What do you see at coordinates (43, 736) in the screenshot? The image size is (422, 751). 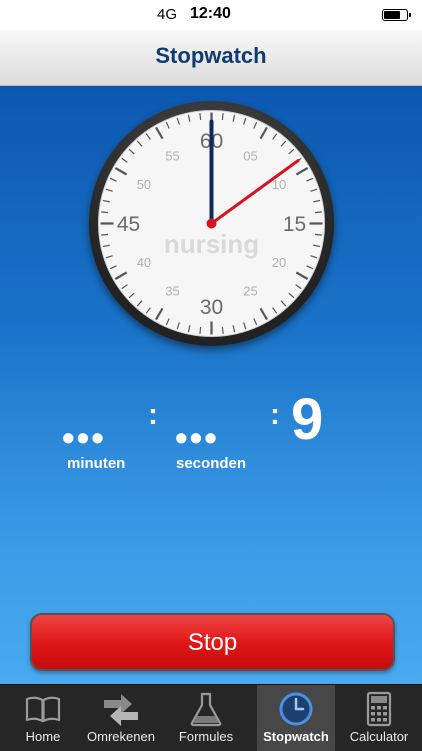 I see `tab-label: Home` at bounding box center [43, 736].